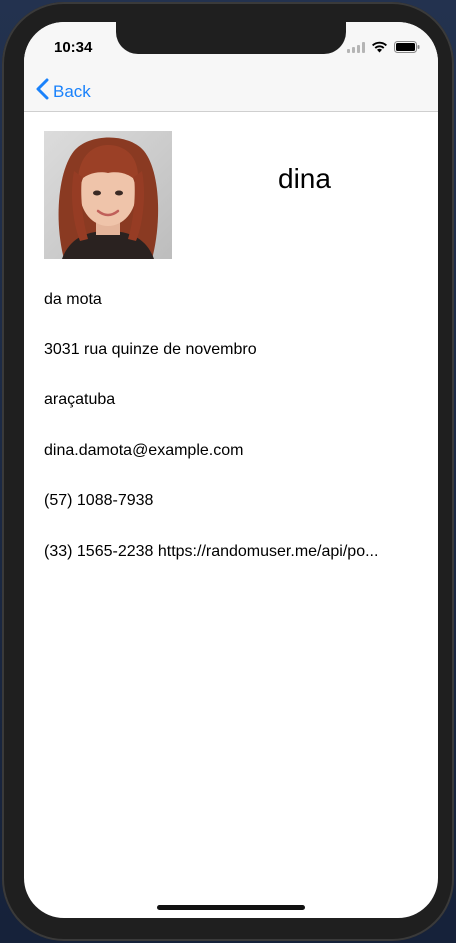  I want to click on home-indicator, so click(231, 907).